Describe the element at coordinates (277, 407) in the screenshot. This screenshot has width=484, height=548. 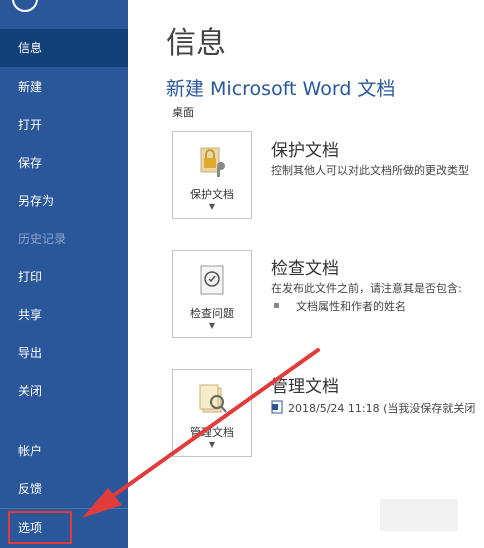
I see `word-file-icon` at that location.